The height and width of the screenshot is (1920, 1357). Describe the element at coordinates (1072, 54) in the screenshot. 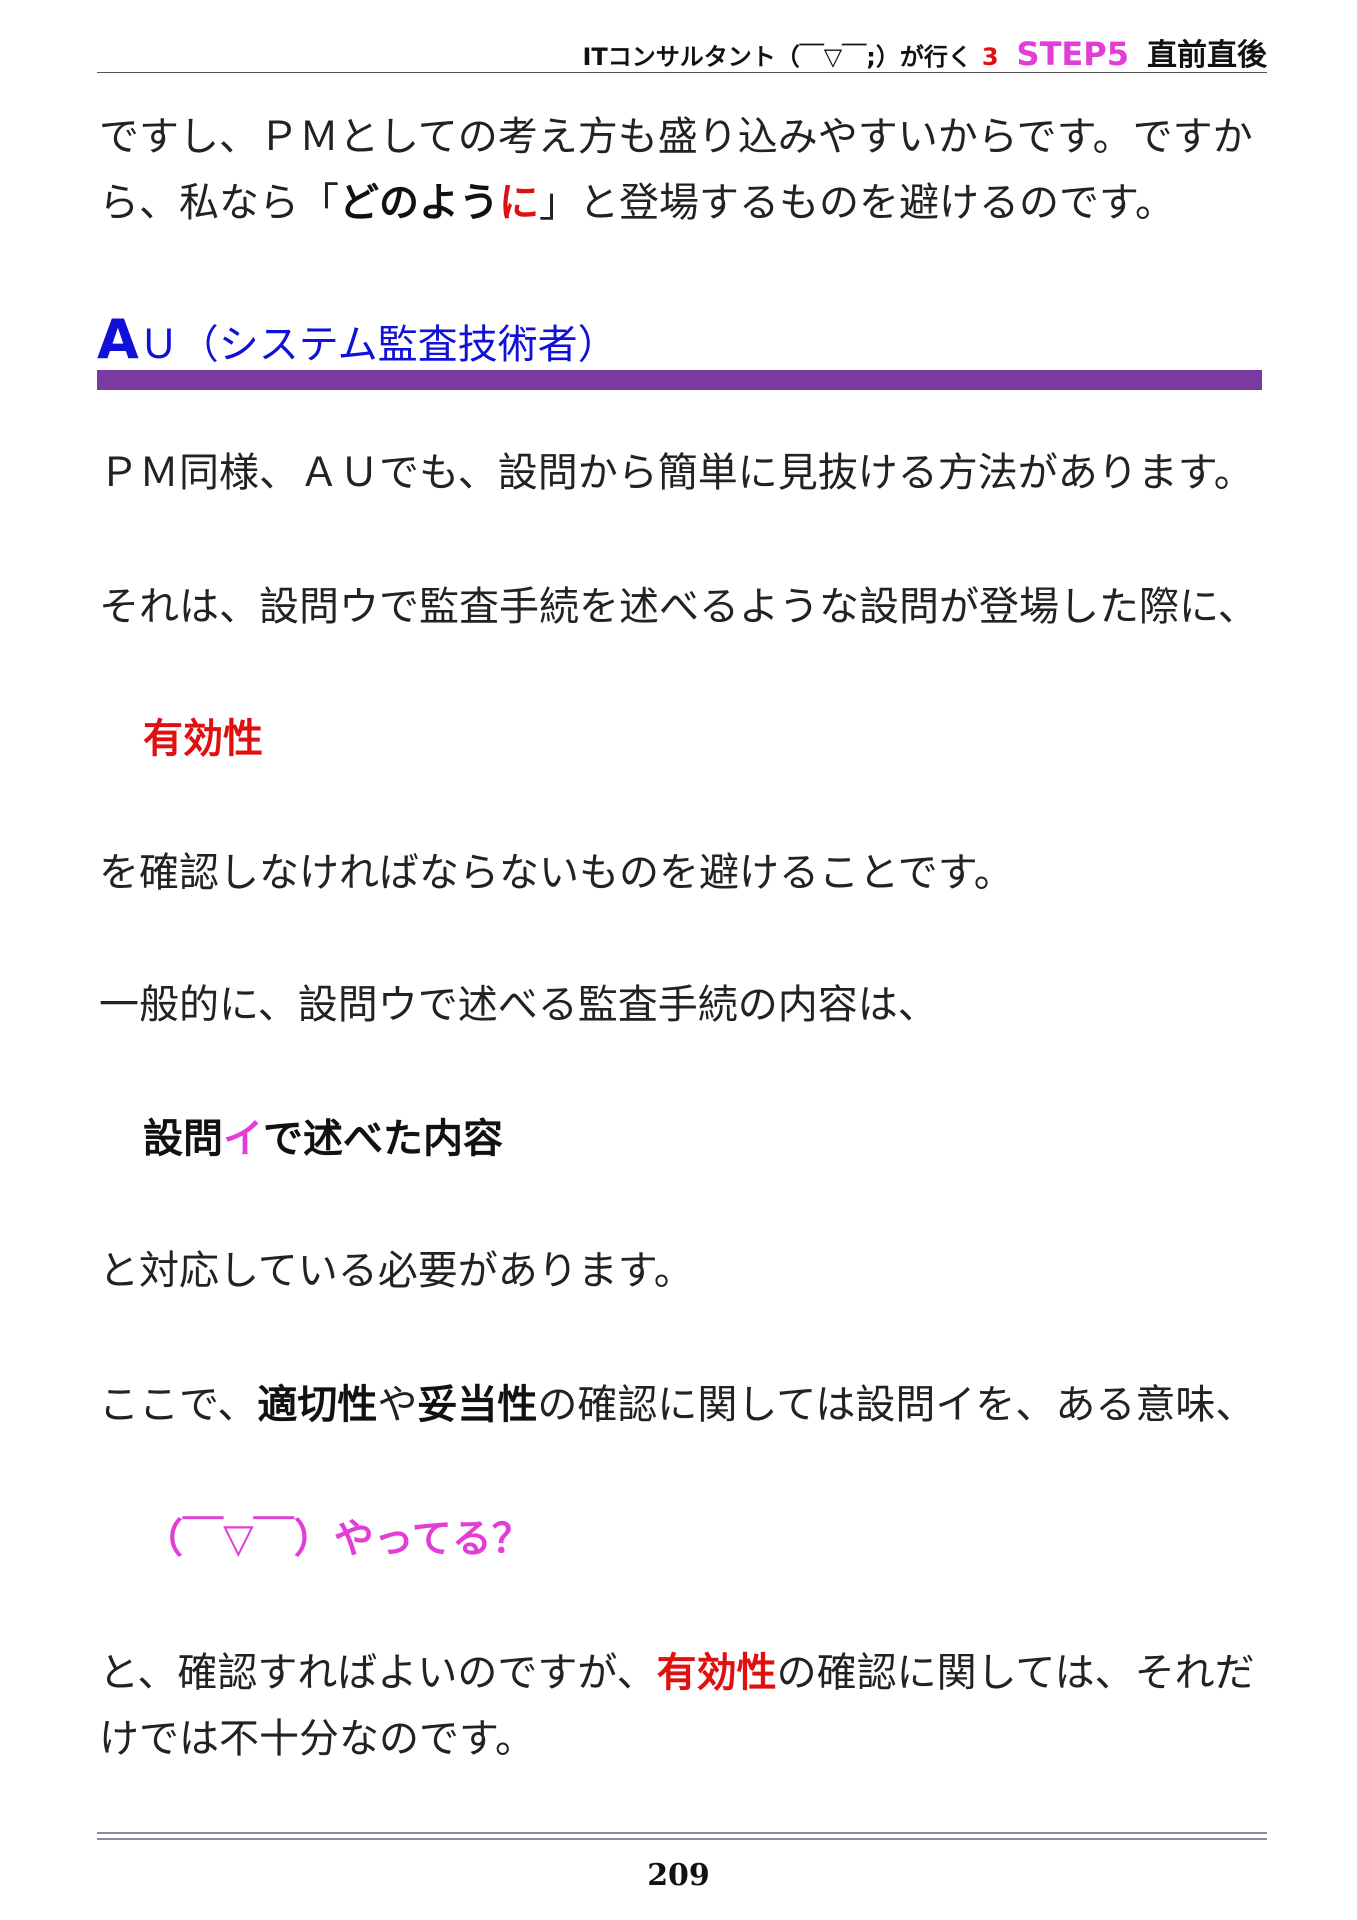

I see `header-step: STEP5` at that location.